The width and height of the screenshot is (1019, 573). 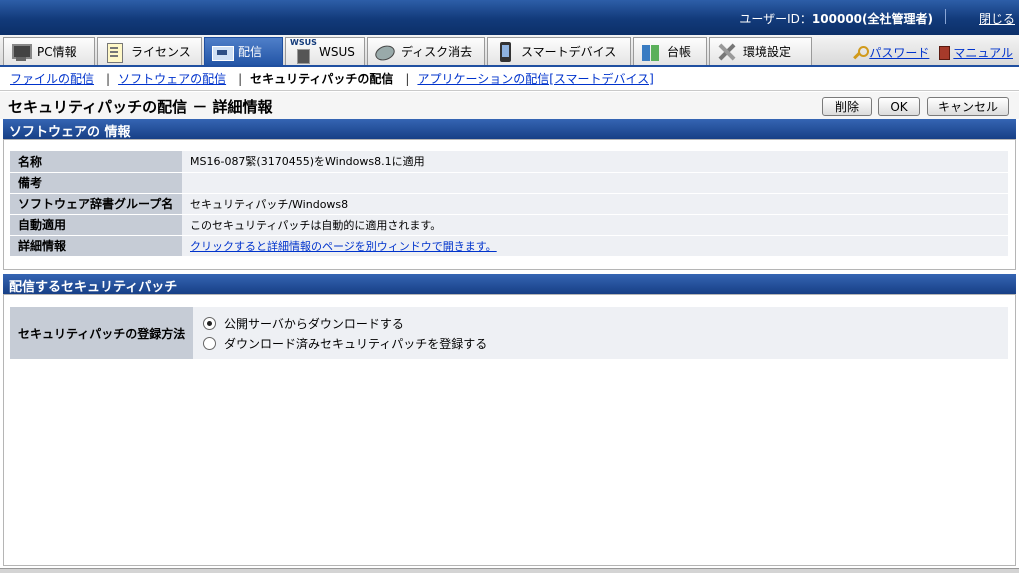 What do you see at coordinates (57, 52) in the screenshot?
I see `tab-label: PC情報` at bounding box center [57, 52].